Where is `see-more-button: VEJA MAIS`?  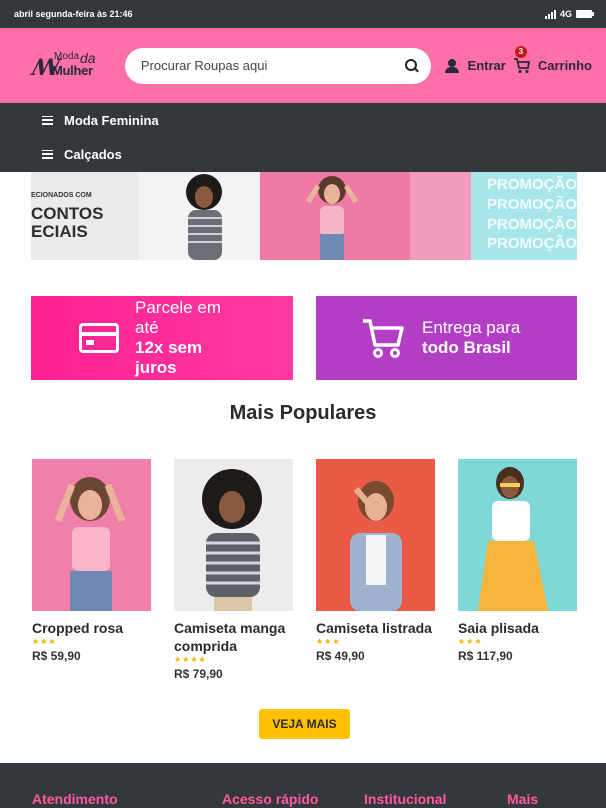
see-more-button: VEJA MAIS is located at coordinates (304, 724).